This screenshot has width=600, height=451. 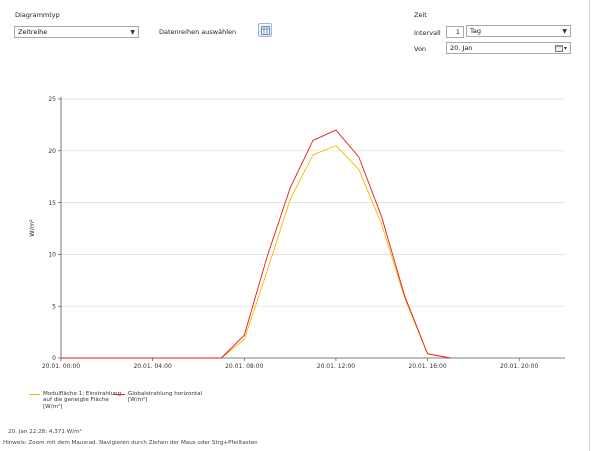 I want to click on x-tick-label: 20.01. 12:00, so click(x=336, y=366).